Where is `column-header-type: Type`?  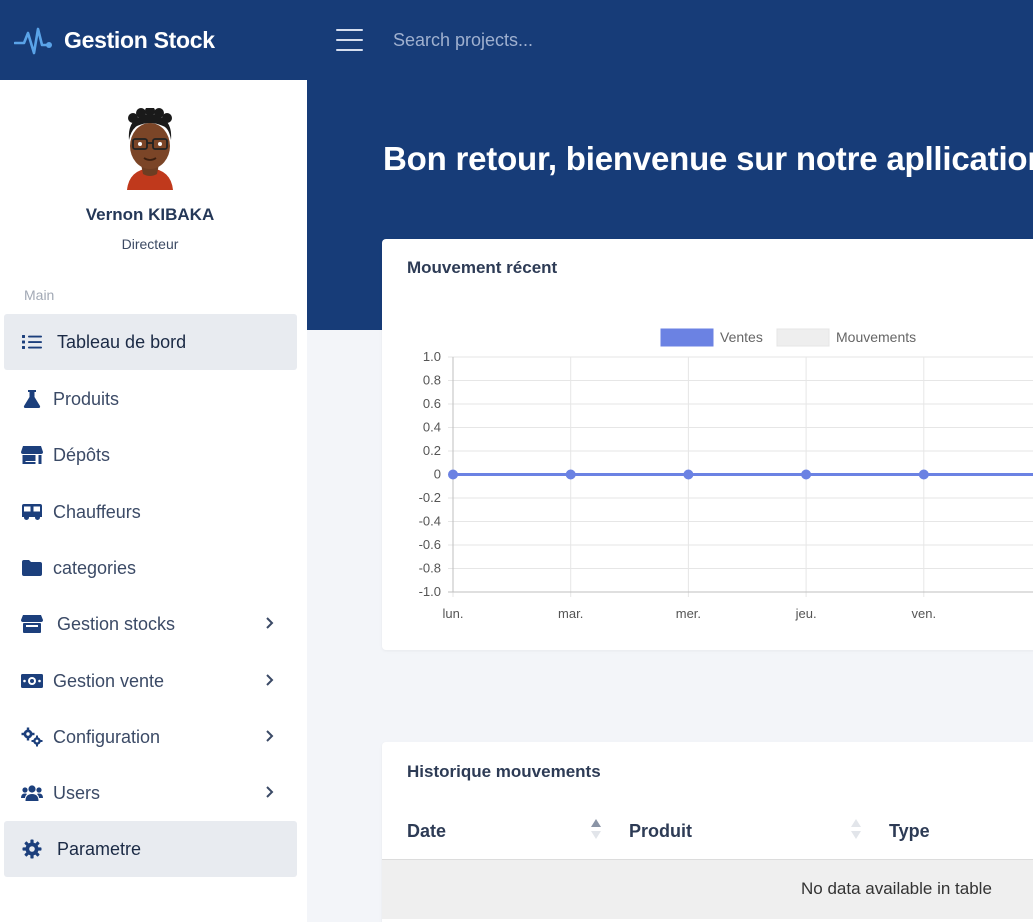 column-header-type: Type is located at coordinates (909, 831).